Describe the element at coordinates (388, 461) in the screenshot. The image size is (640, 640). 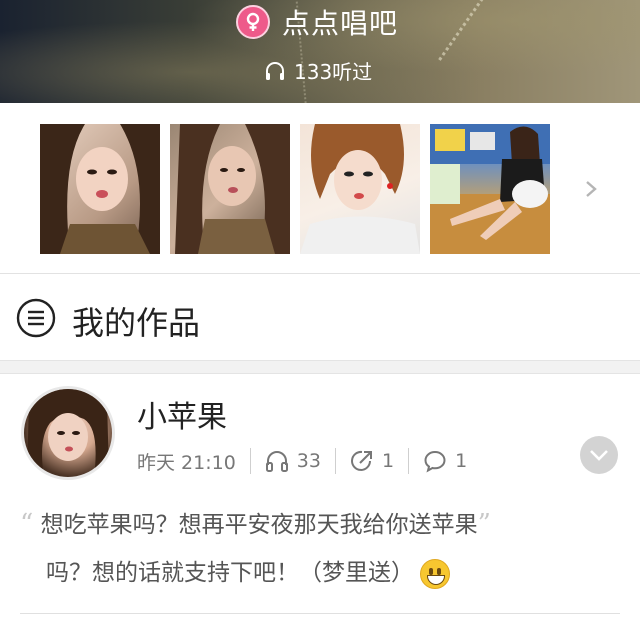
I see `share-stat-count: 1` at that location.